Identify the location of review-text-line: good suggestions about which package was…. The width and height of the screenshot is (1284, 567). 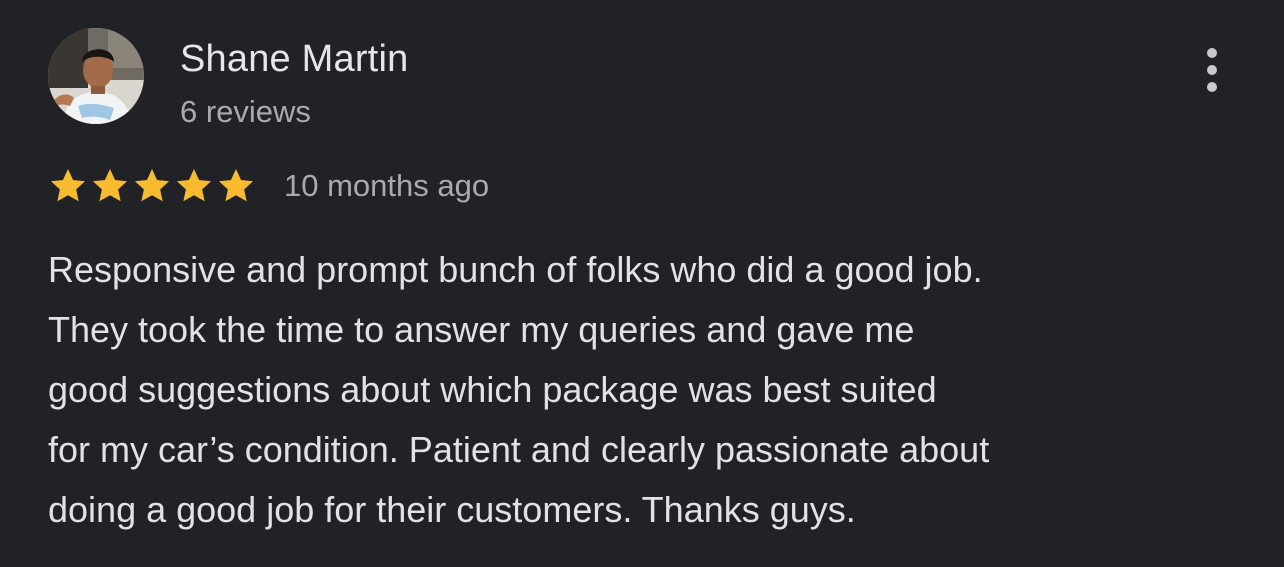
(492, 389).